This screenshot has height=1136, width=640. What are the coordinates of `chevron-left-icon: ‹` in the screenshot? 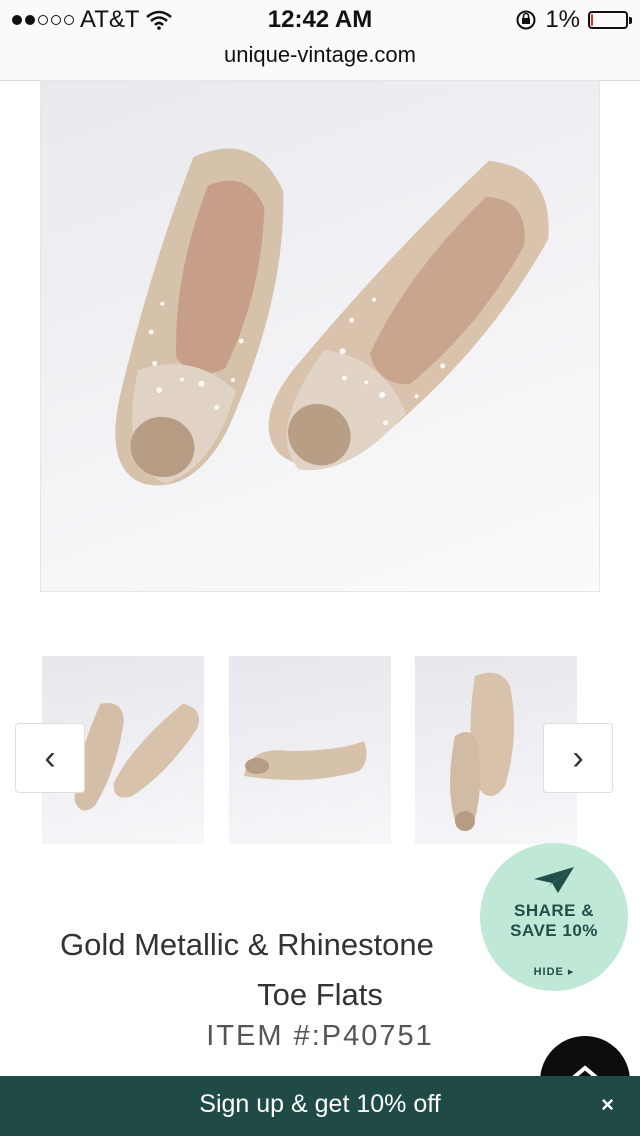 It's located at (50, 757).